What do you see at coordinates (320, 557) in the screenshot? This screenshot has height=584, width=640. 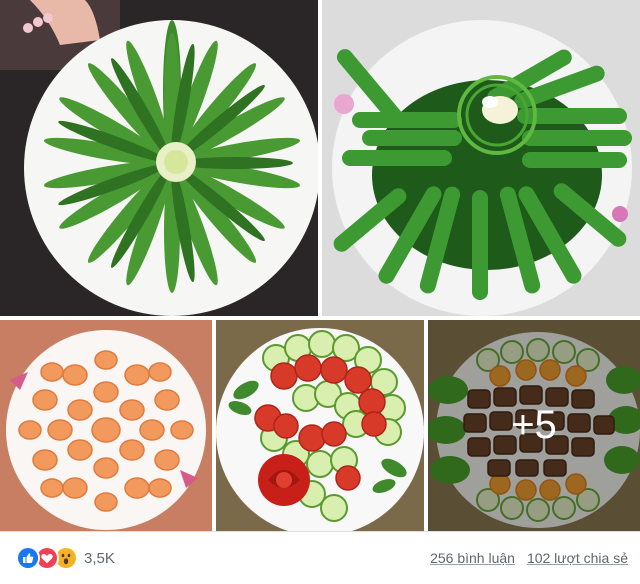 I see `post-footer: 3,5K 256 bình luận 102 lượt chia sẻ` at bounding box center [320, 557].